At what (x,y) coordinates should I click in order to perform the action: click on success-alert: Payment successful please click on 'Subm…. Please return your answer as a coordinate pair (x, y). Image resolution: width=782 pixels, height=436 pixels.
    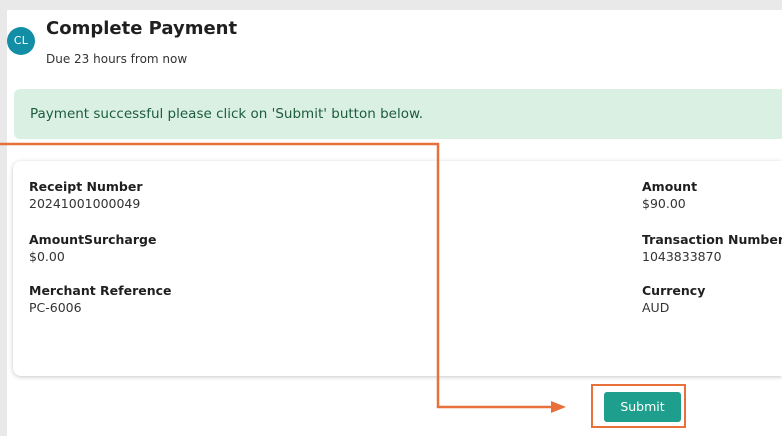
    Looking at the image, I should click on (398, 114).